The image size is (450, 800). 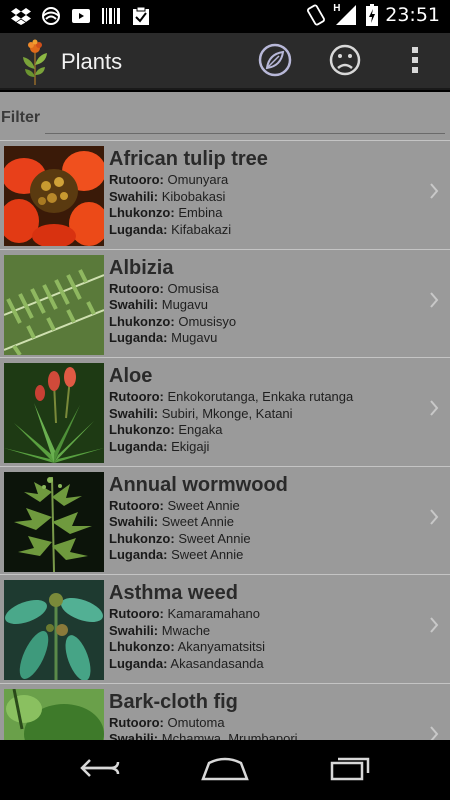 What do you see at coordinates (166, 429) in the screenshot?
I see `lhukonzo-name: Lhukonzo: Engaka` at bounding box center [166, 429].